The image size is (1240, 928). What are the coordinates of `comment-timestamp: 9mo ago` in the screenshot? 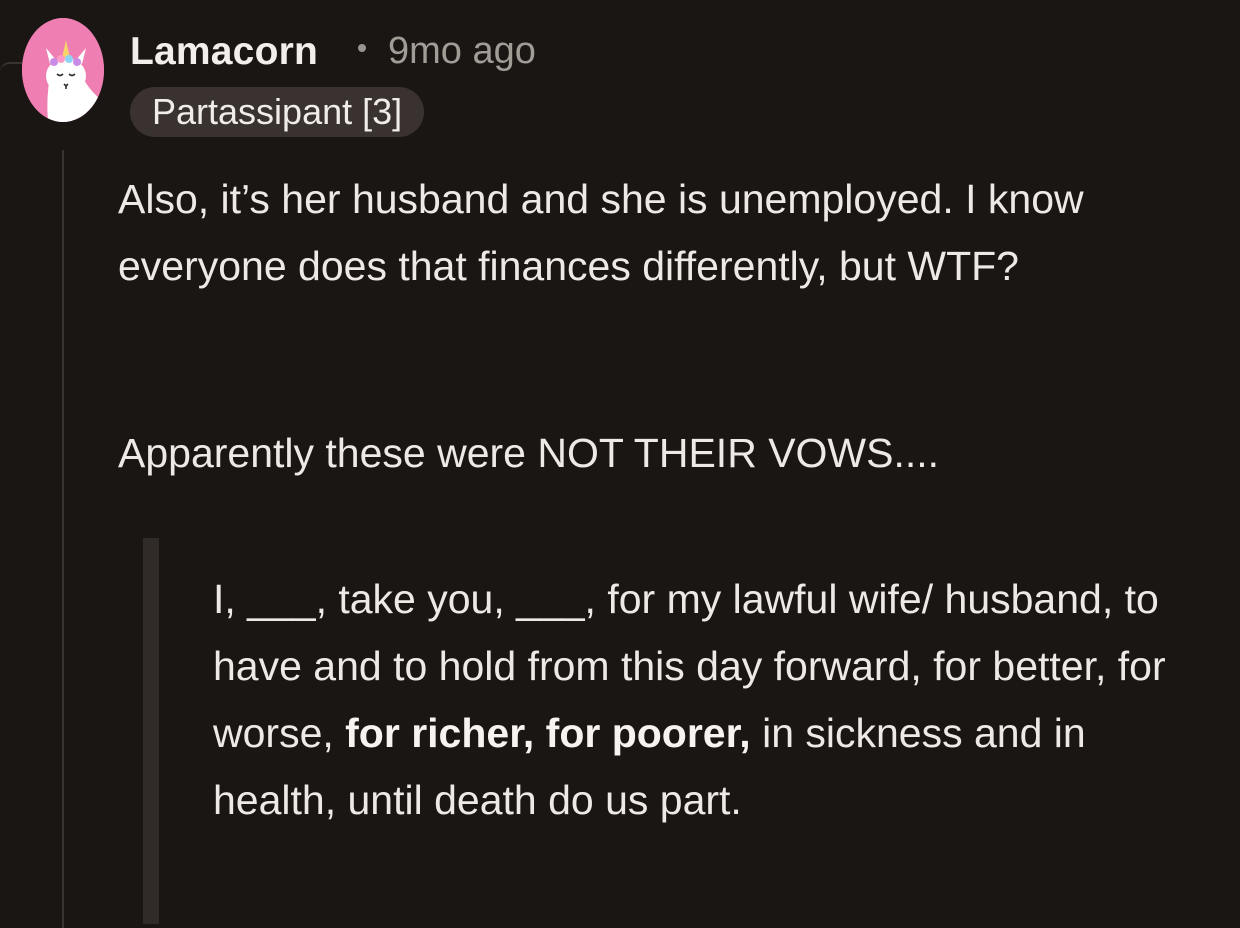 It's located at (462, 51).